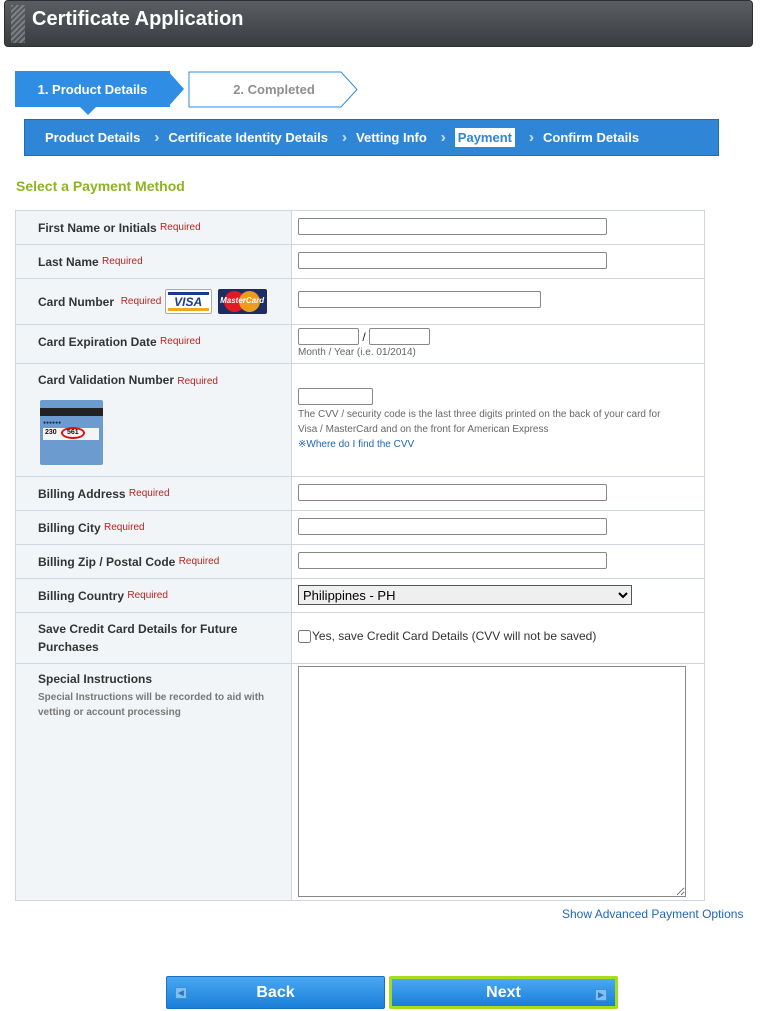 The width and height of the screenshot is (765, 1011). Describe the element at coordinates (71, 432) in the screenshot. I see `cvv-card-image: ●●●●●● 230 561` at that location.